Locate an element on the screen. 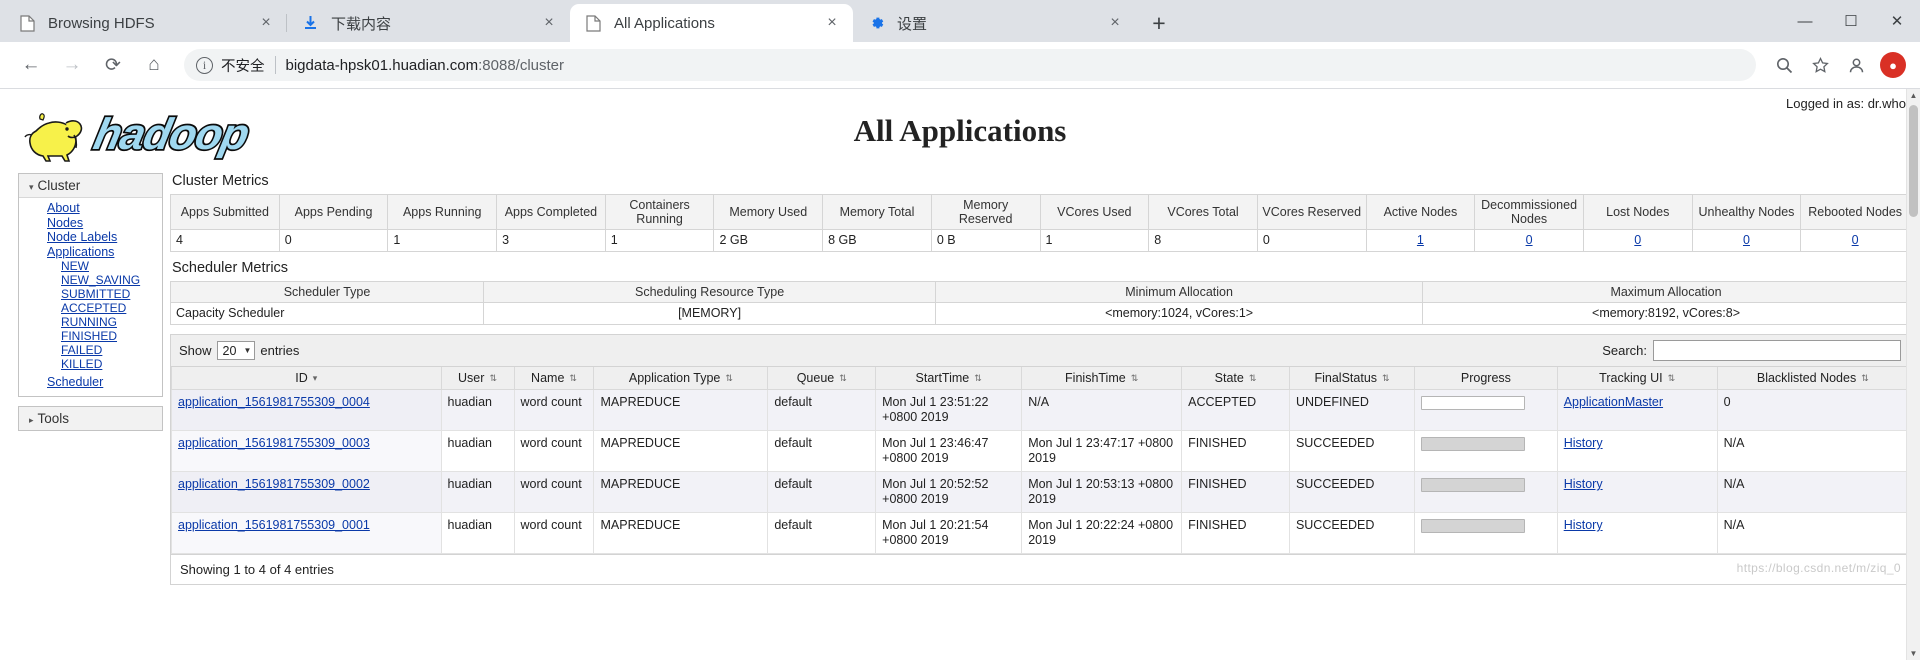 This screenshot has height=660, width=1920. col-memory-reserved: Memory Reserved is located at coordinates (985, 212).